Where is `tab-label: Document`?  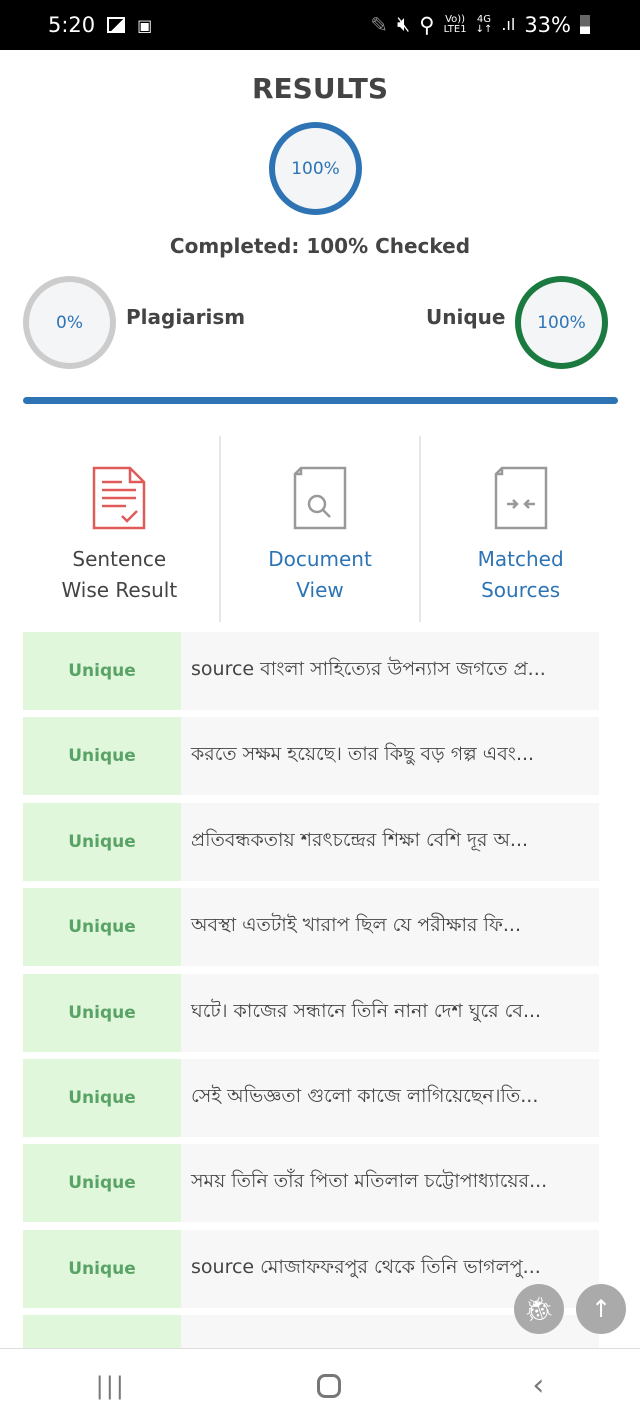
tab-label: Document is located at coordinates (320, 559).